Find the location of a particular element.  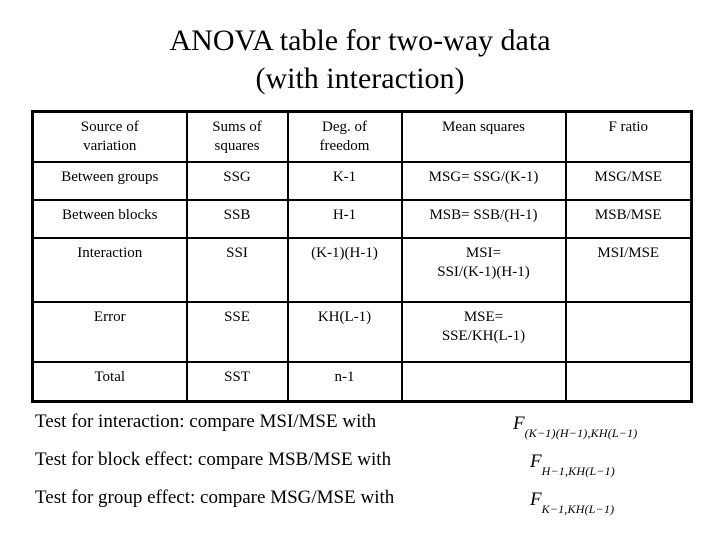

formula-f-block-effect: FH−1,KH(L−1) is located at coordinates (573, 464).